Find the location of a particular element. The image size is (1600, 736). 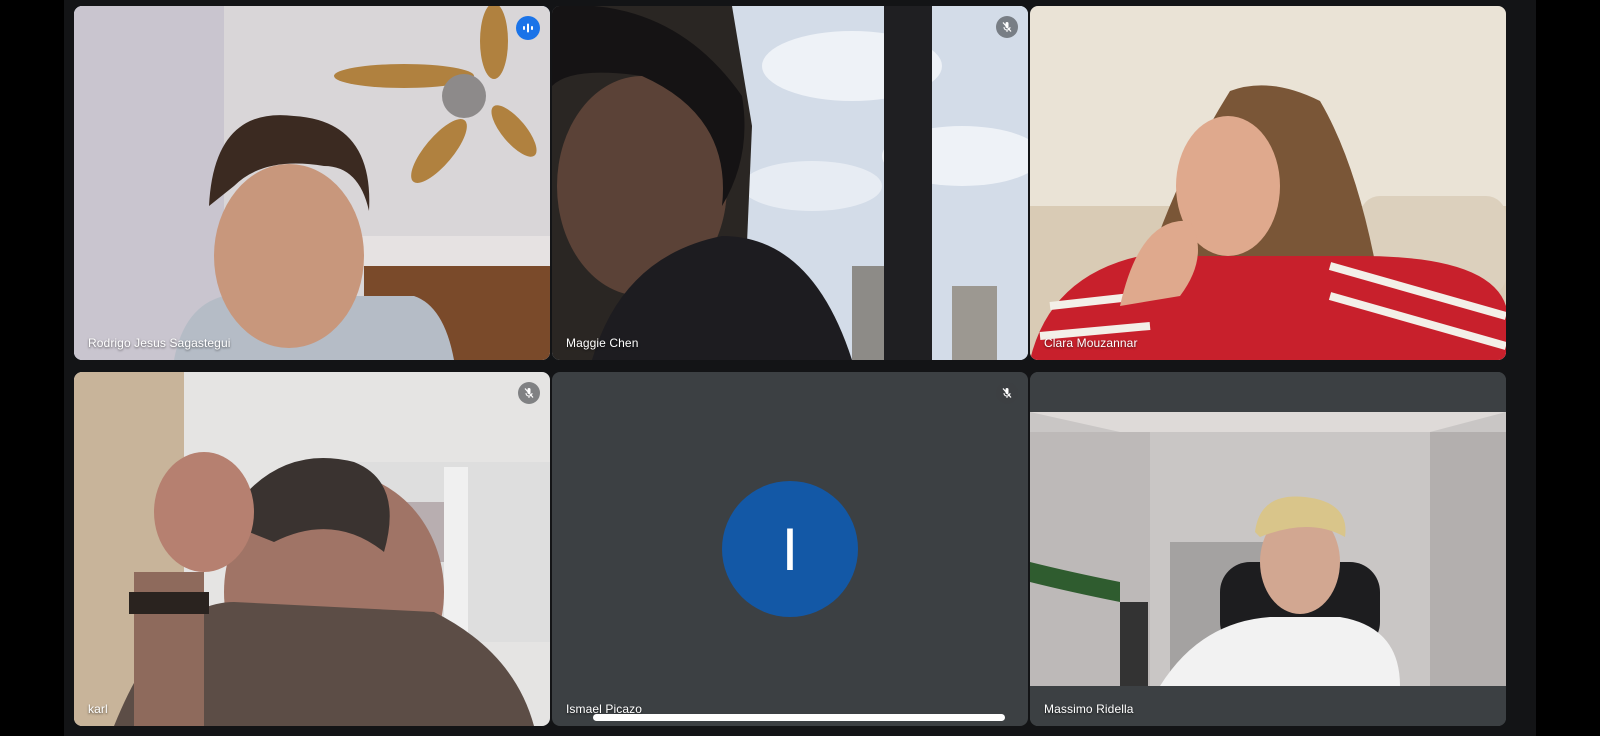

participant-tile-rodrigo: Rodrigo Jesus Sagastegui is located at coordinates (312, 183).